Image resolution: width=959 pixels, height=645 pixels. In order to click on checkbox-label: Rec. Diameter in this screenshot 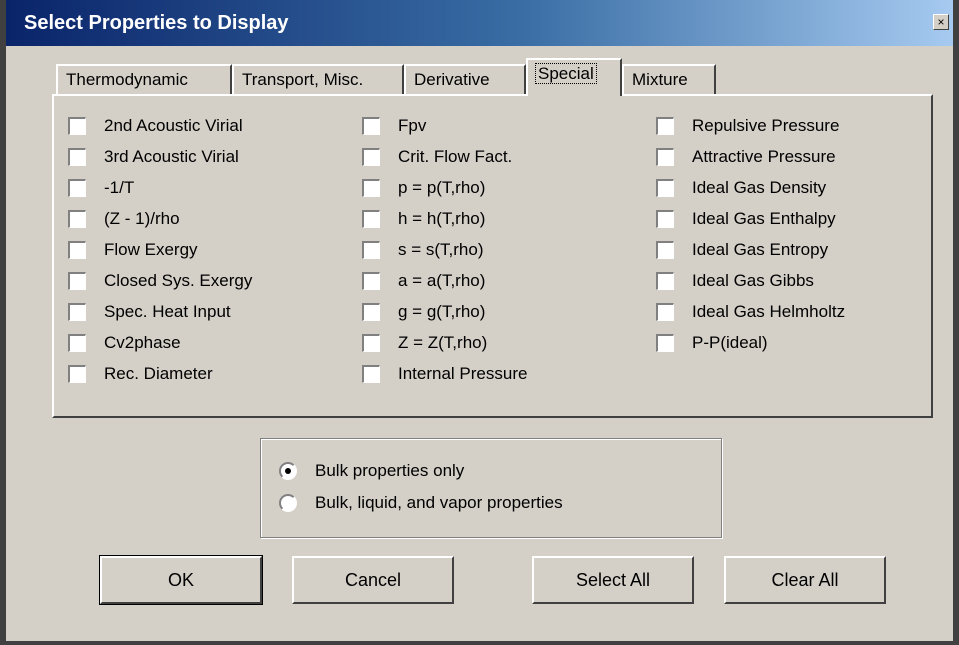, I will do `click(158, 373)`.